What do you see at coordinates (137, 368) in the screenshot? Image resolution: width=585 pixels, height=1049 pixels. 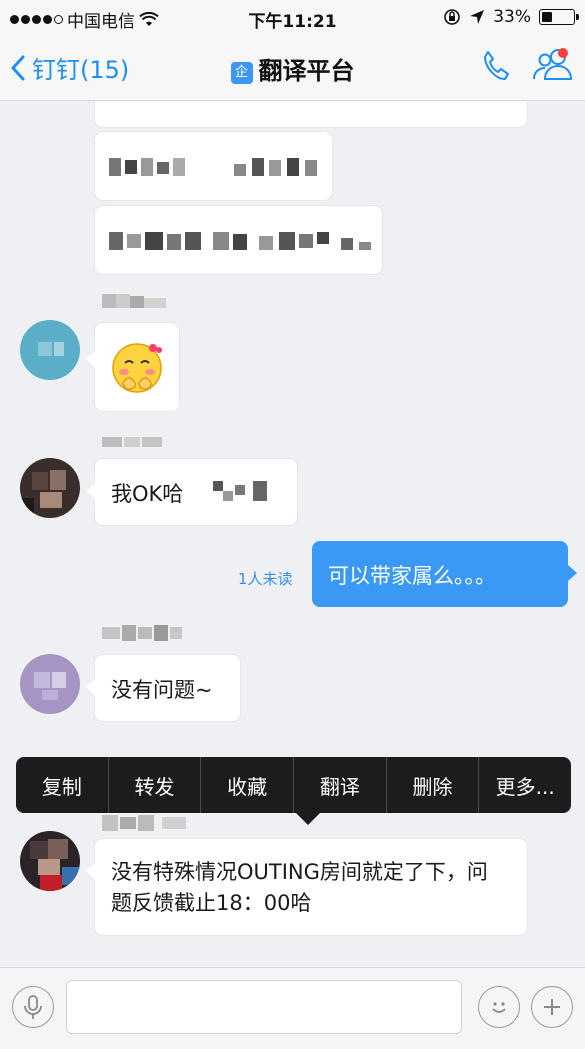 I see `shy-emoji-icon` at bounding box center [137, 368].